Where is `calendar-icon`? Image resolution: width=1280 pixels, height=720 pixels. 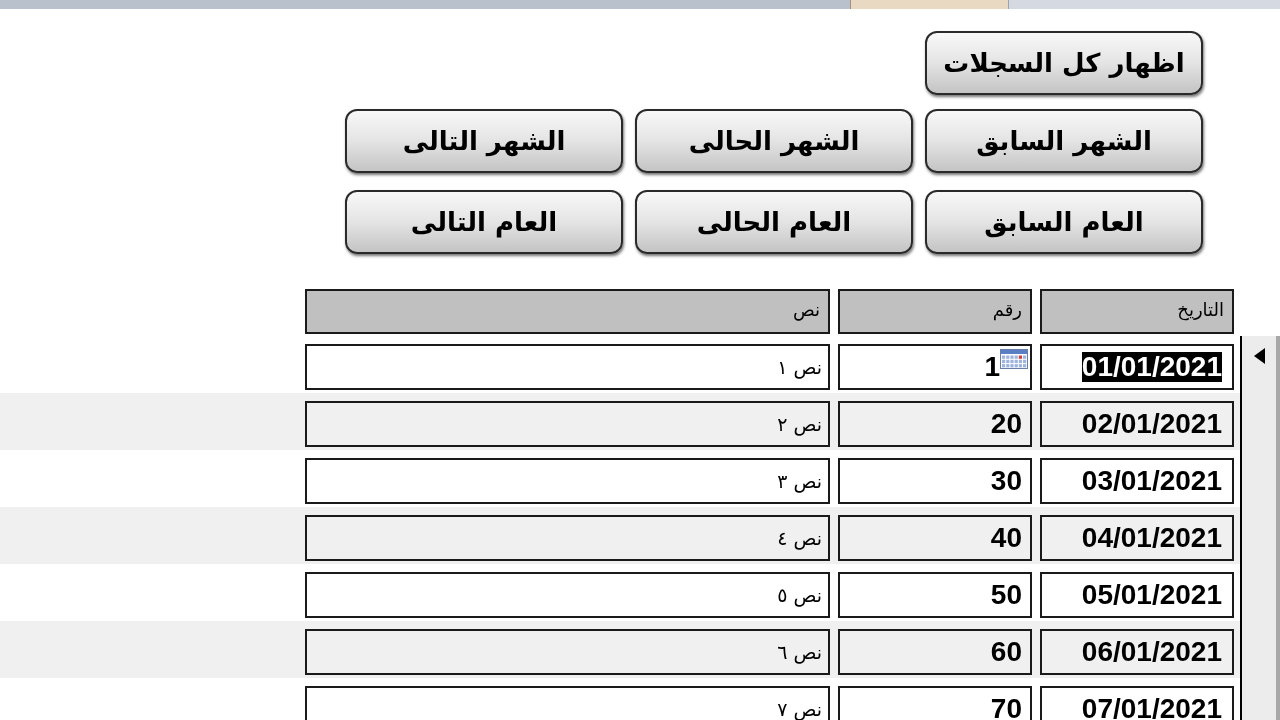 calendar-icon is located at coordinates (1014, 359).